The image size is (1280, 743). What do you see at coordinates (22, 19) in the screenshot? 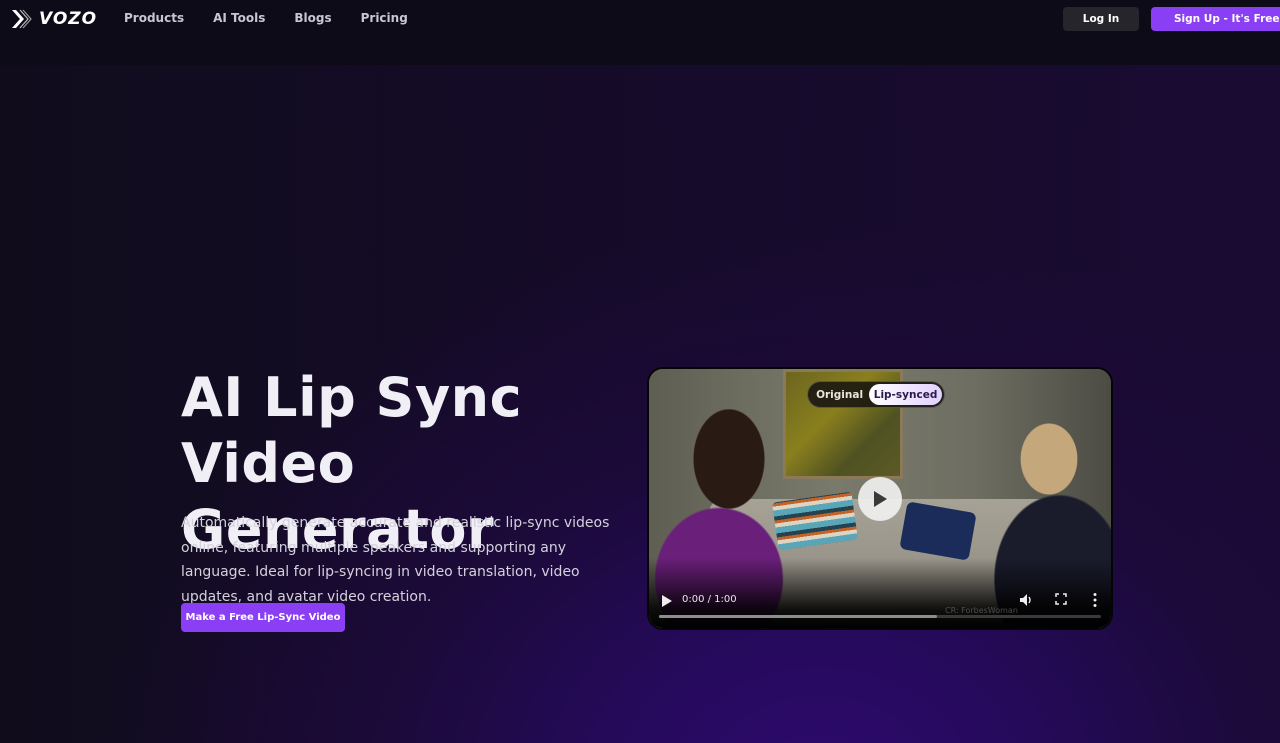
I see `logo-chevron-icon` at bounding box center [22, 19].